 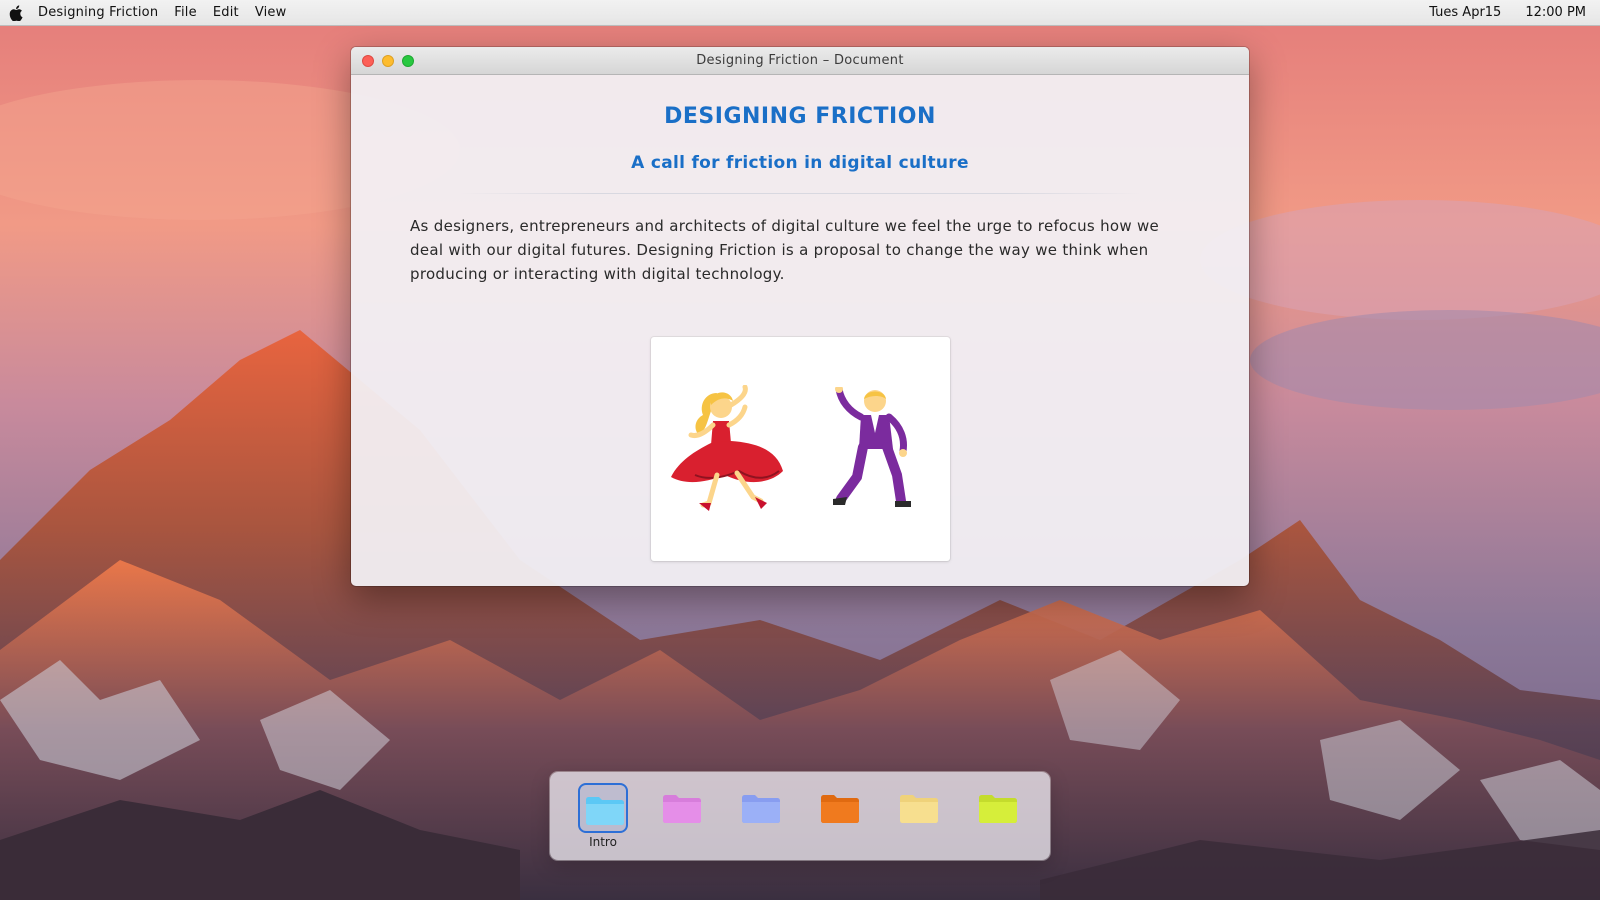 What do you see at coordinates (185, 12) in the screenshot?
I see `menu-file: File` at bounding box center [185, 12].